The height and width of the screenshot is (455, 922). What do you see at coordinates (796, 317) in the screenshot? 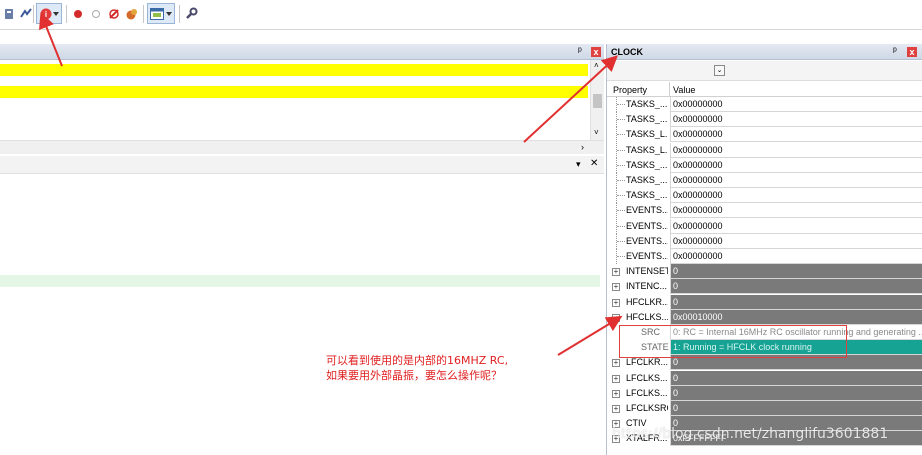
I see `property-value: 0x00010000` at bounding box center [796, 317].